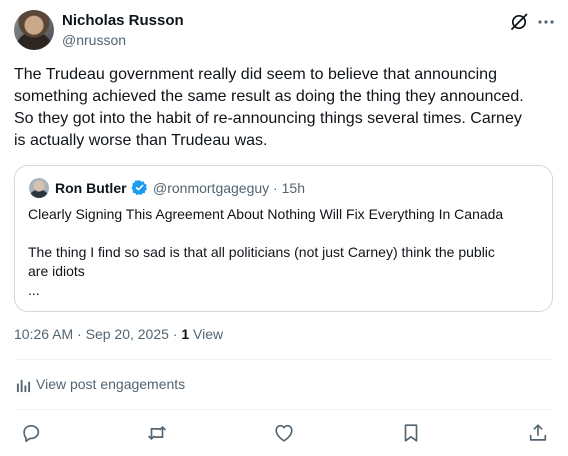 Image resolution: width=568 pixels, height=456 pixels. What do you see at coordinates (43, 334) in the screenshot?
I see `post-time: 10:26 AM` at bounding box center [43, 334].